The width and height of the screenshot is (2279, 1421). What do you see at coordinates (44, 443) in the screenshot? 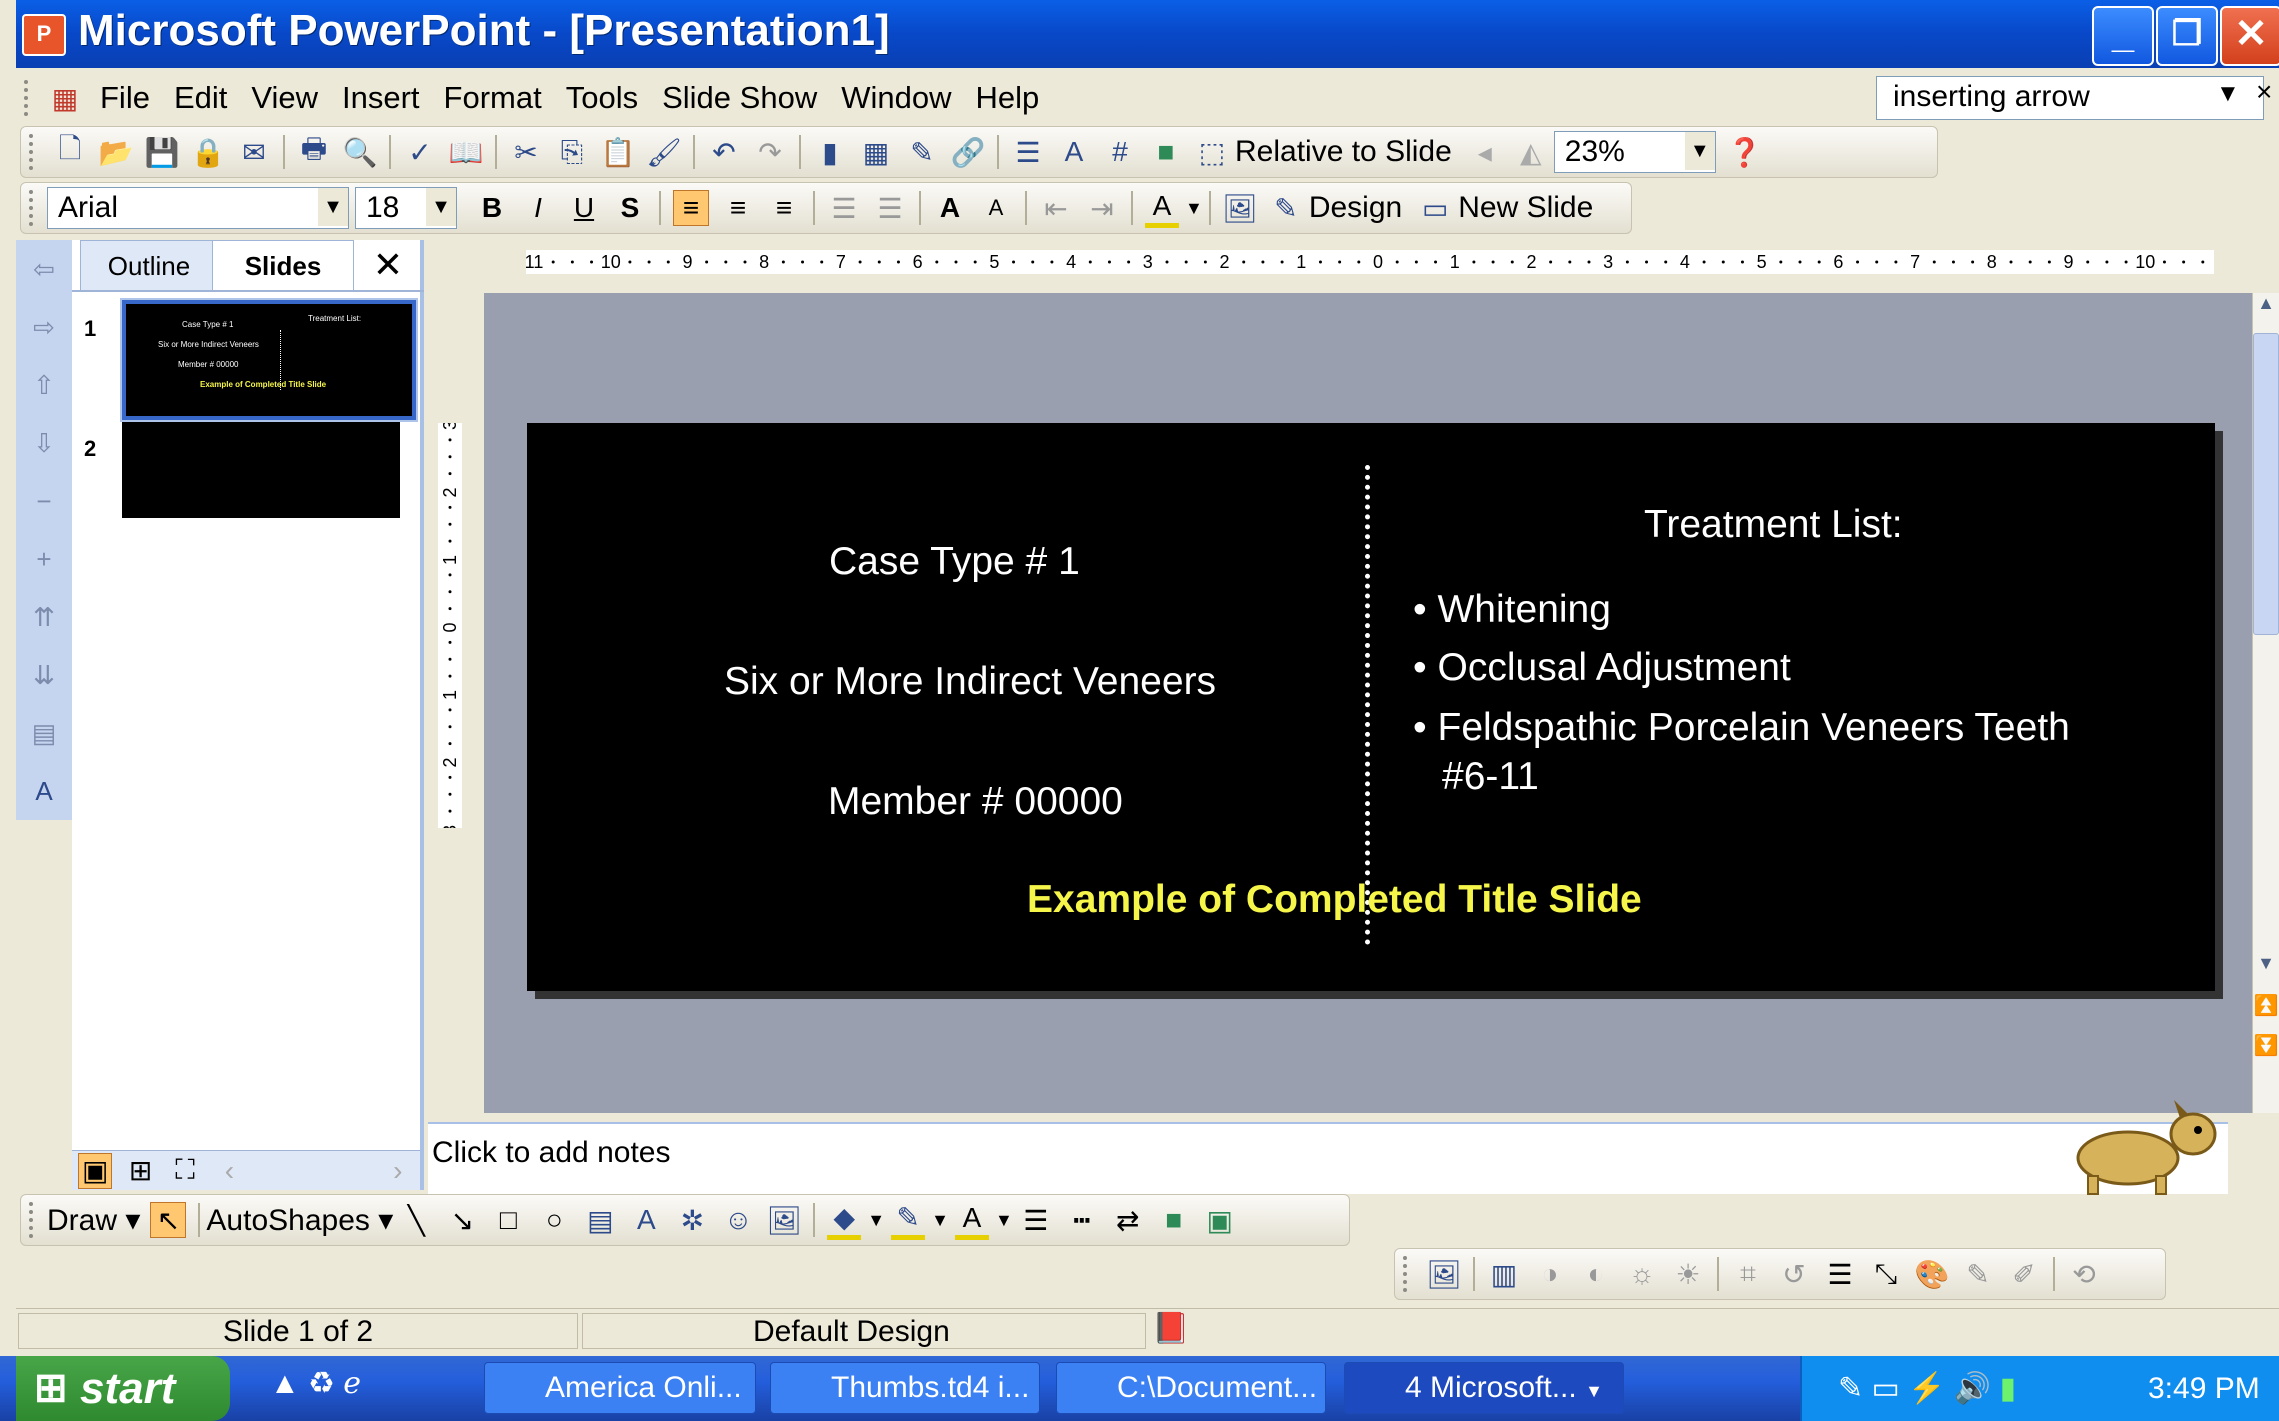
I see `move-down-icon: ⇩` at bounding box center [44, 443].